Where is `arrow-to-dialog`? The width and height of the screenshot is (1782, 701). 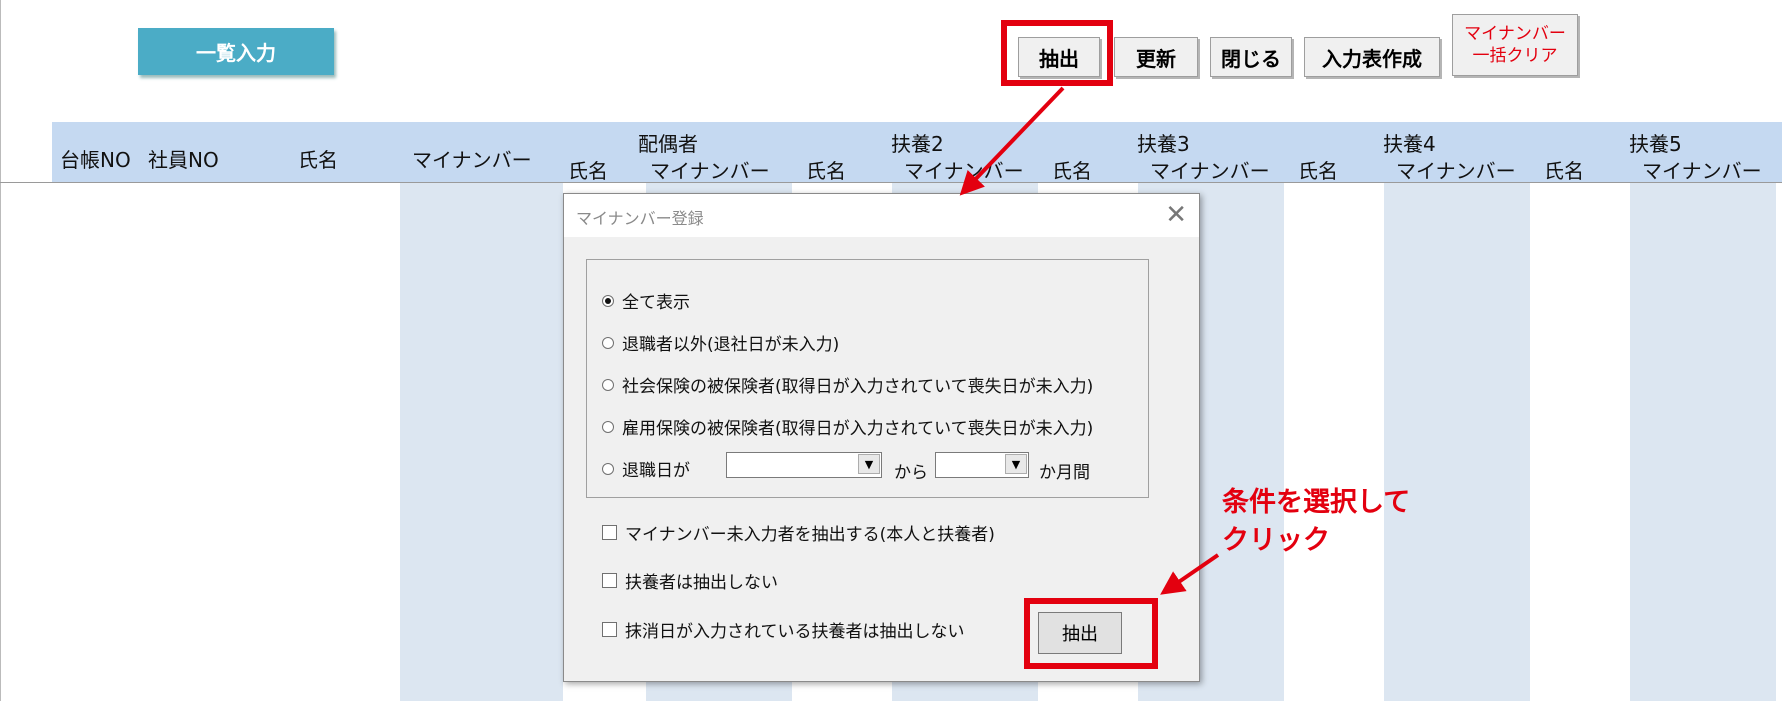 arrow-to-dialog is located at coordinates (1012, 141).